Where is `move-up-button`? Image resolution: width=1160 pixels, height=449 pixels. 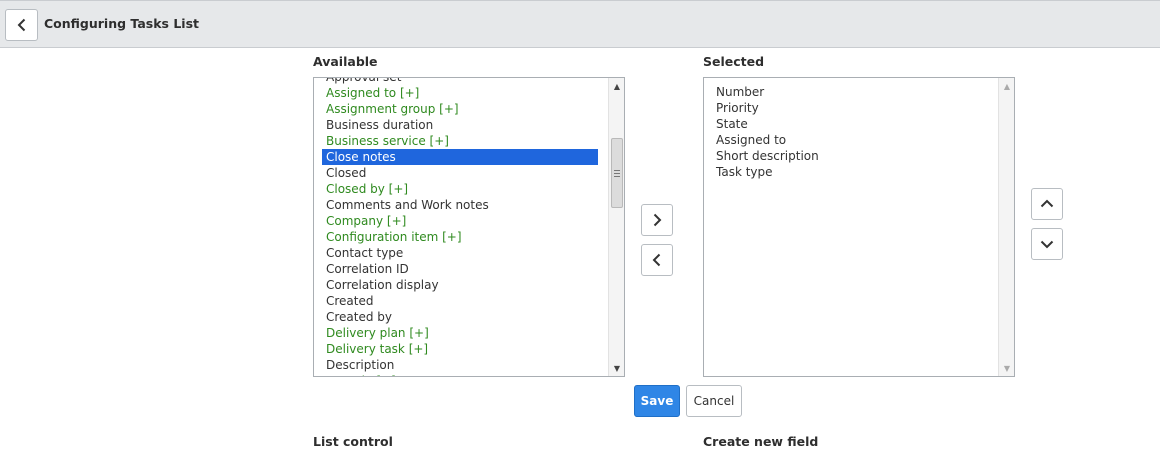
move-up-button is located at coordinates (1047, 204).